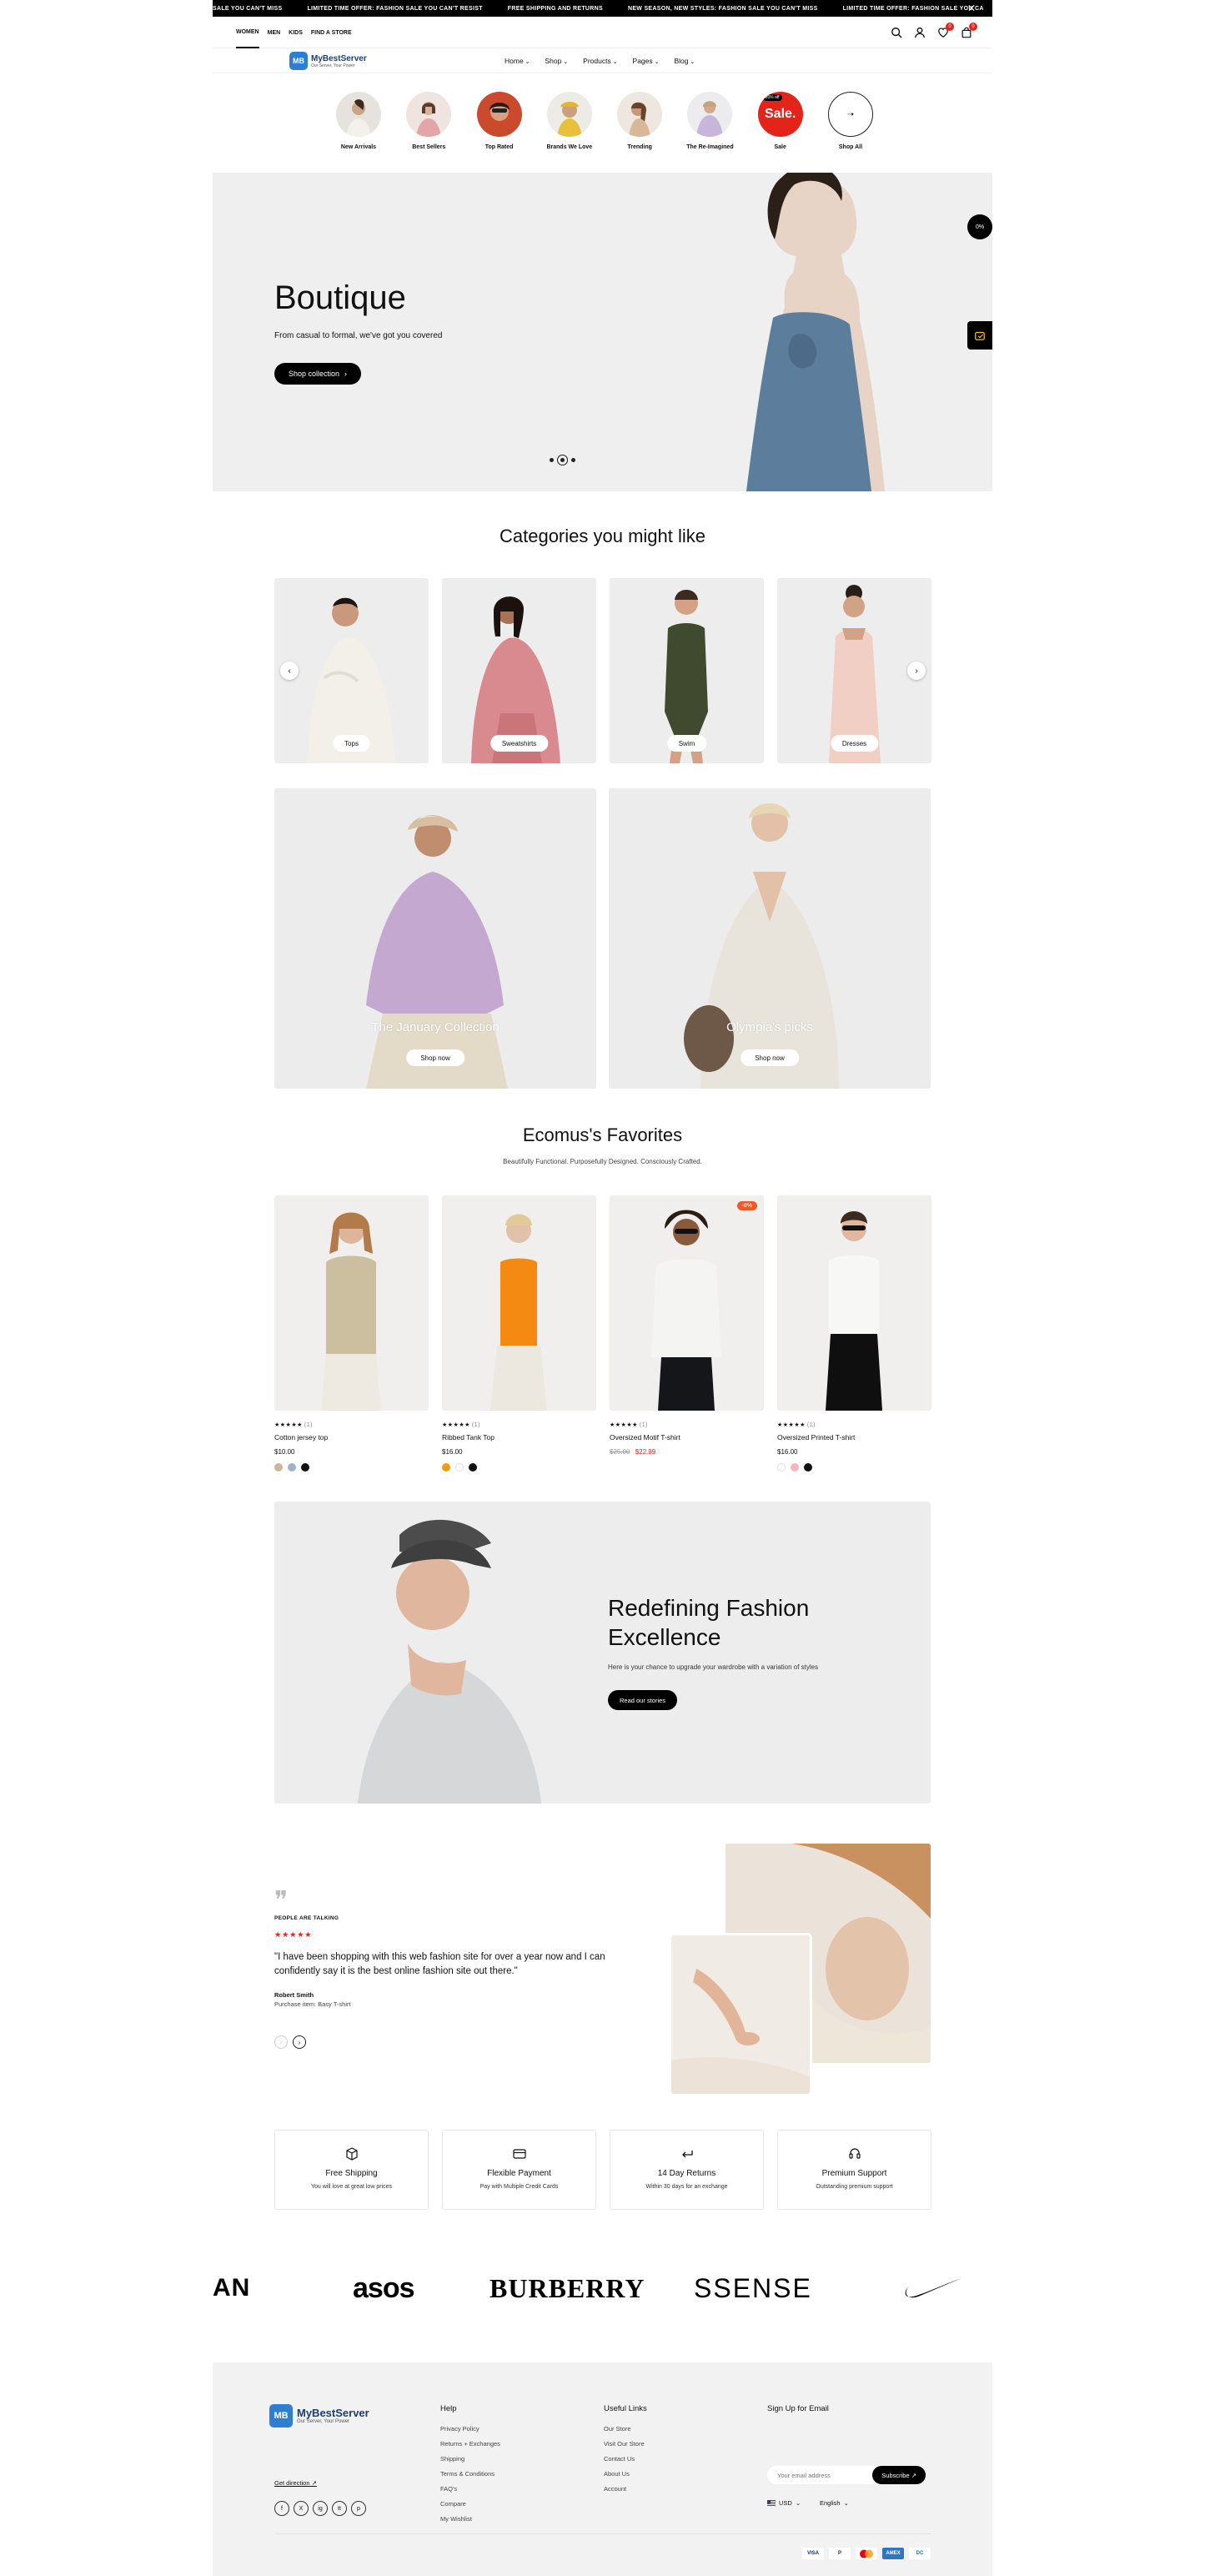  Describe the element at coordinates (274, 32) in the screenshot. I see `tab-men: MEN` at that location.